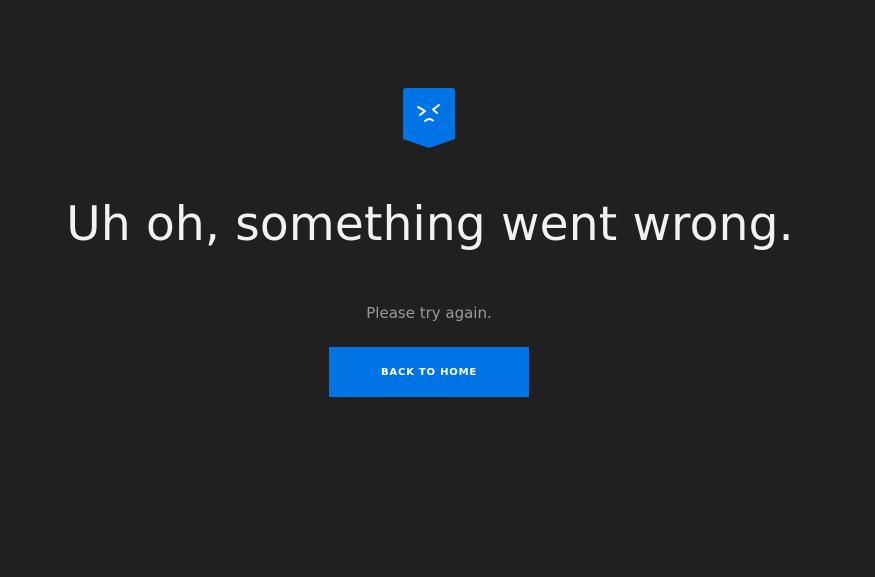 Image resolution: width=875 pixels, height=577 pixels. Describe the element at coordinates (429, 313) in the screenshot. I see `error-subtext: Please try again.` at that location.